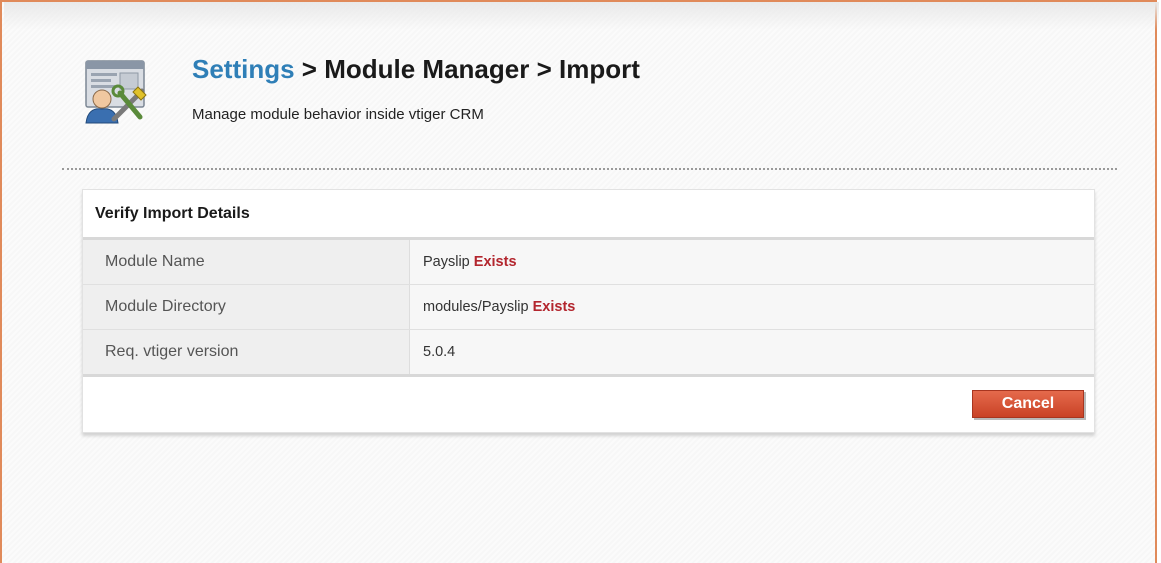 This screenshot has width=1161, height=563. What do you see at coordinates (446, 262) in the screenshot?
I see `module-name-text: Payslip` at bounding box center [446, 262].